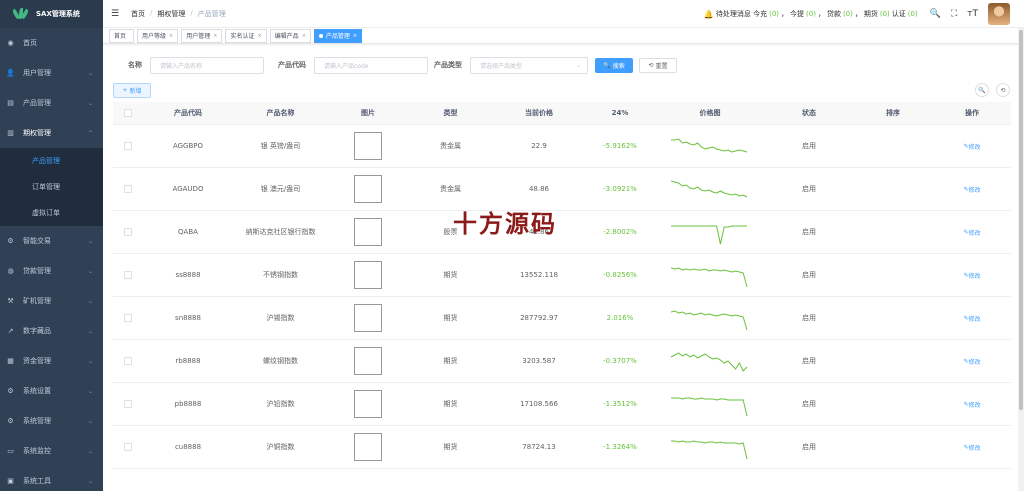 The image size is (1024, 491). I want to click on sidebar-item: ⚒ 矿机管理 ⌄, so click(51, 301).